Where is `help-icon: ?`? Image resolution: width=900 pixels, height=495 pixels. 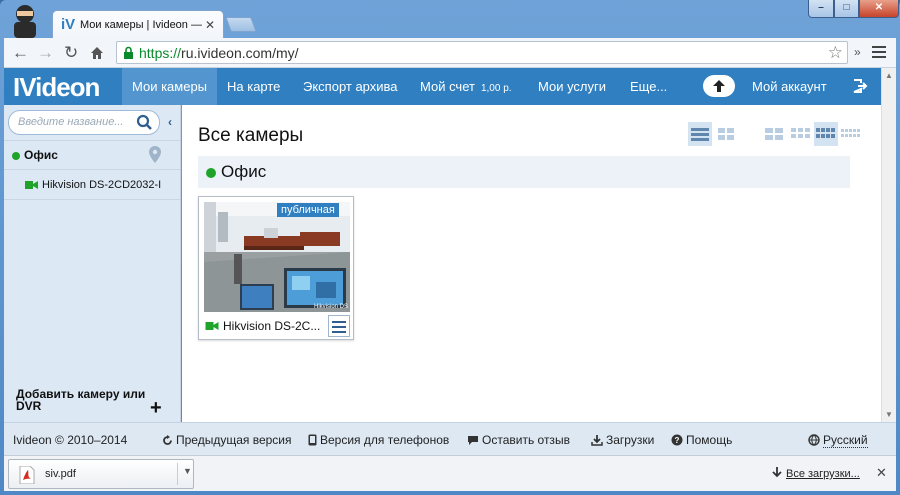
help-icon: ? is located at coordinates (677, 440).